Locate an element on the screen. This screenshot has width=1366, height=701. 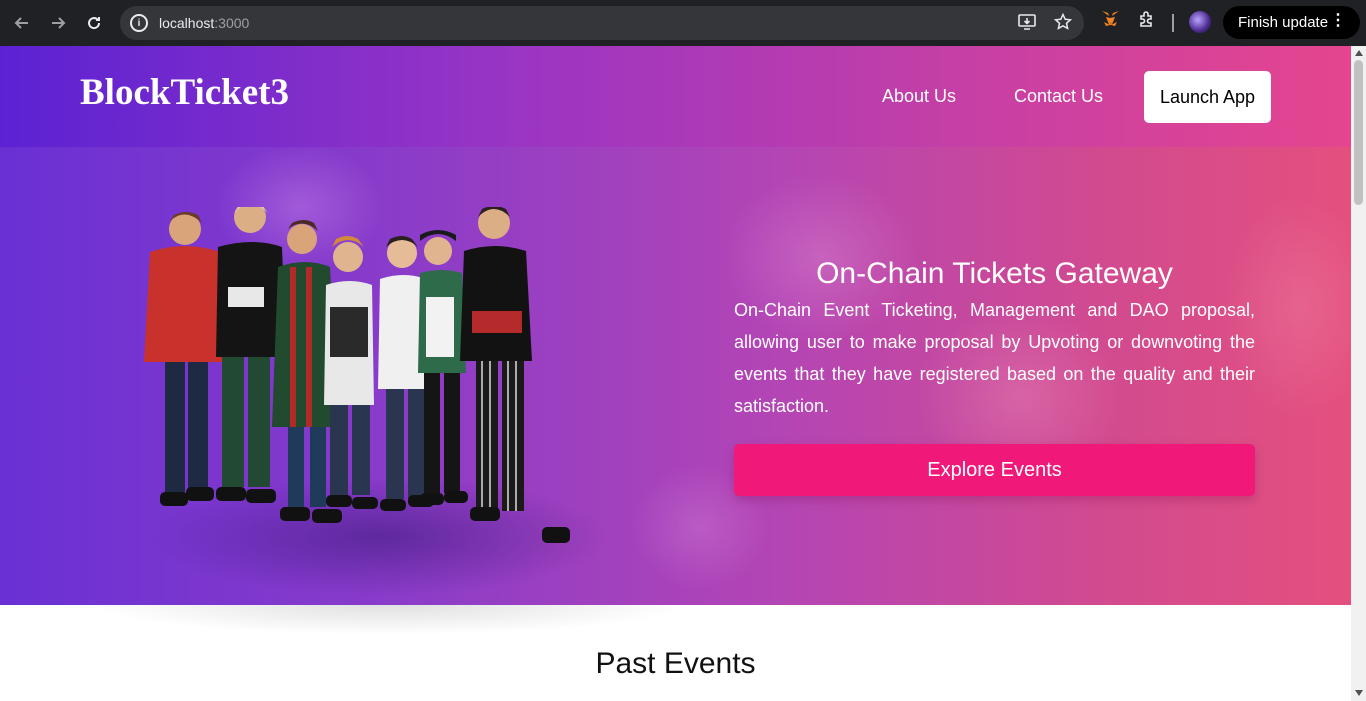
forward-arrow-icon is located at coordinates (58, 23).